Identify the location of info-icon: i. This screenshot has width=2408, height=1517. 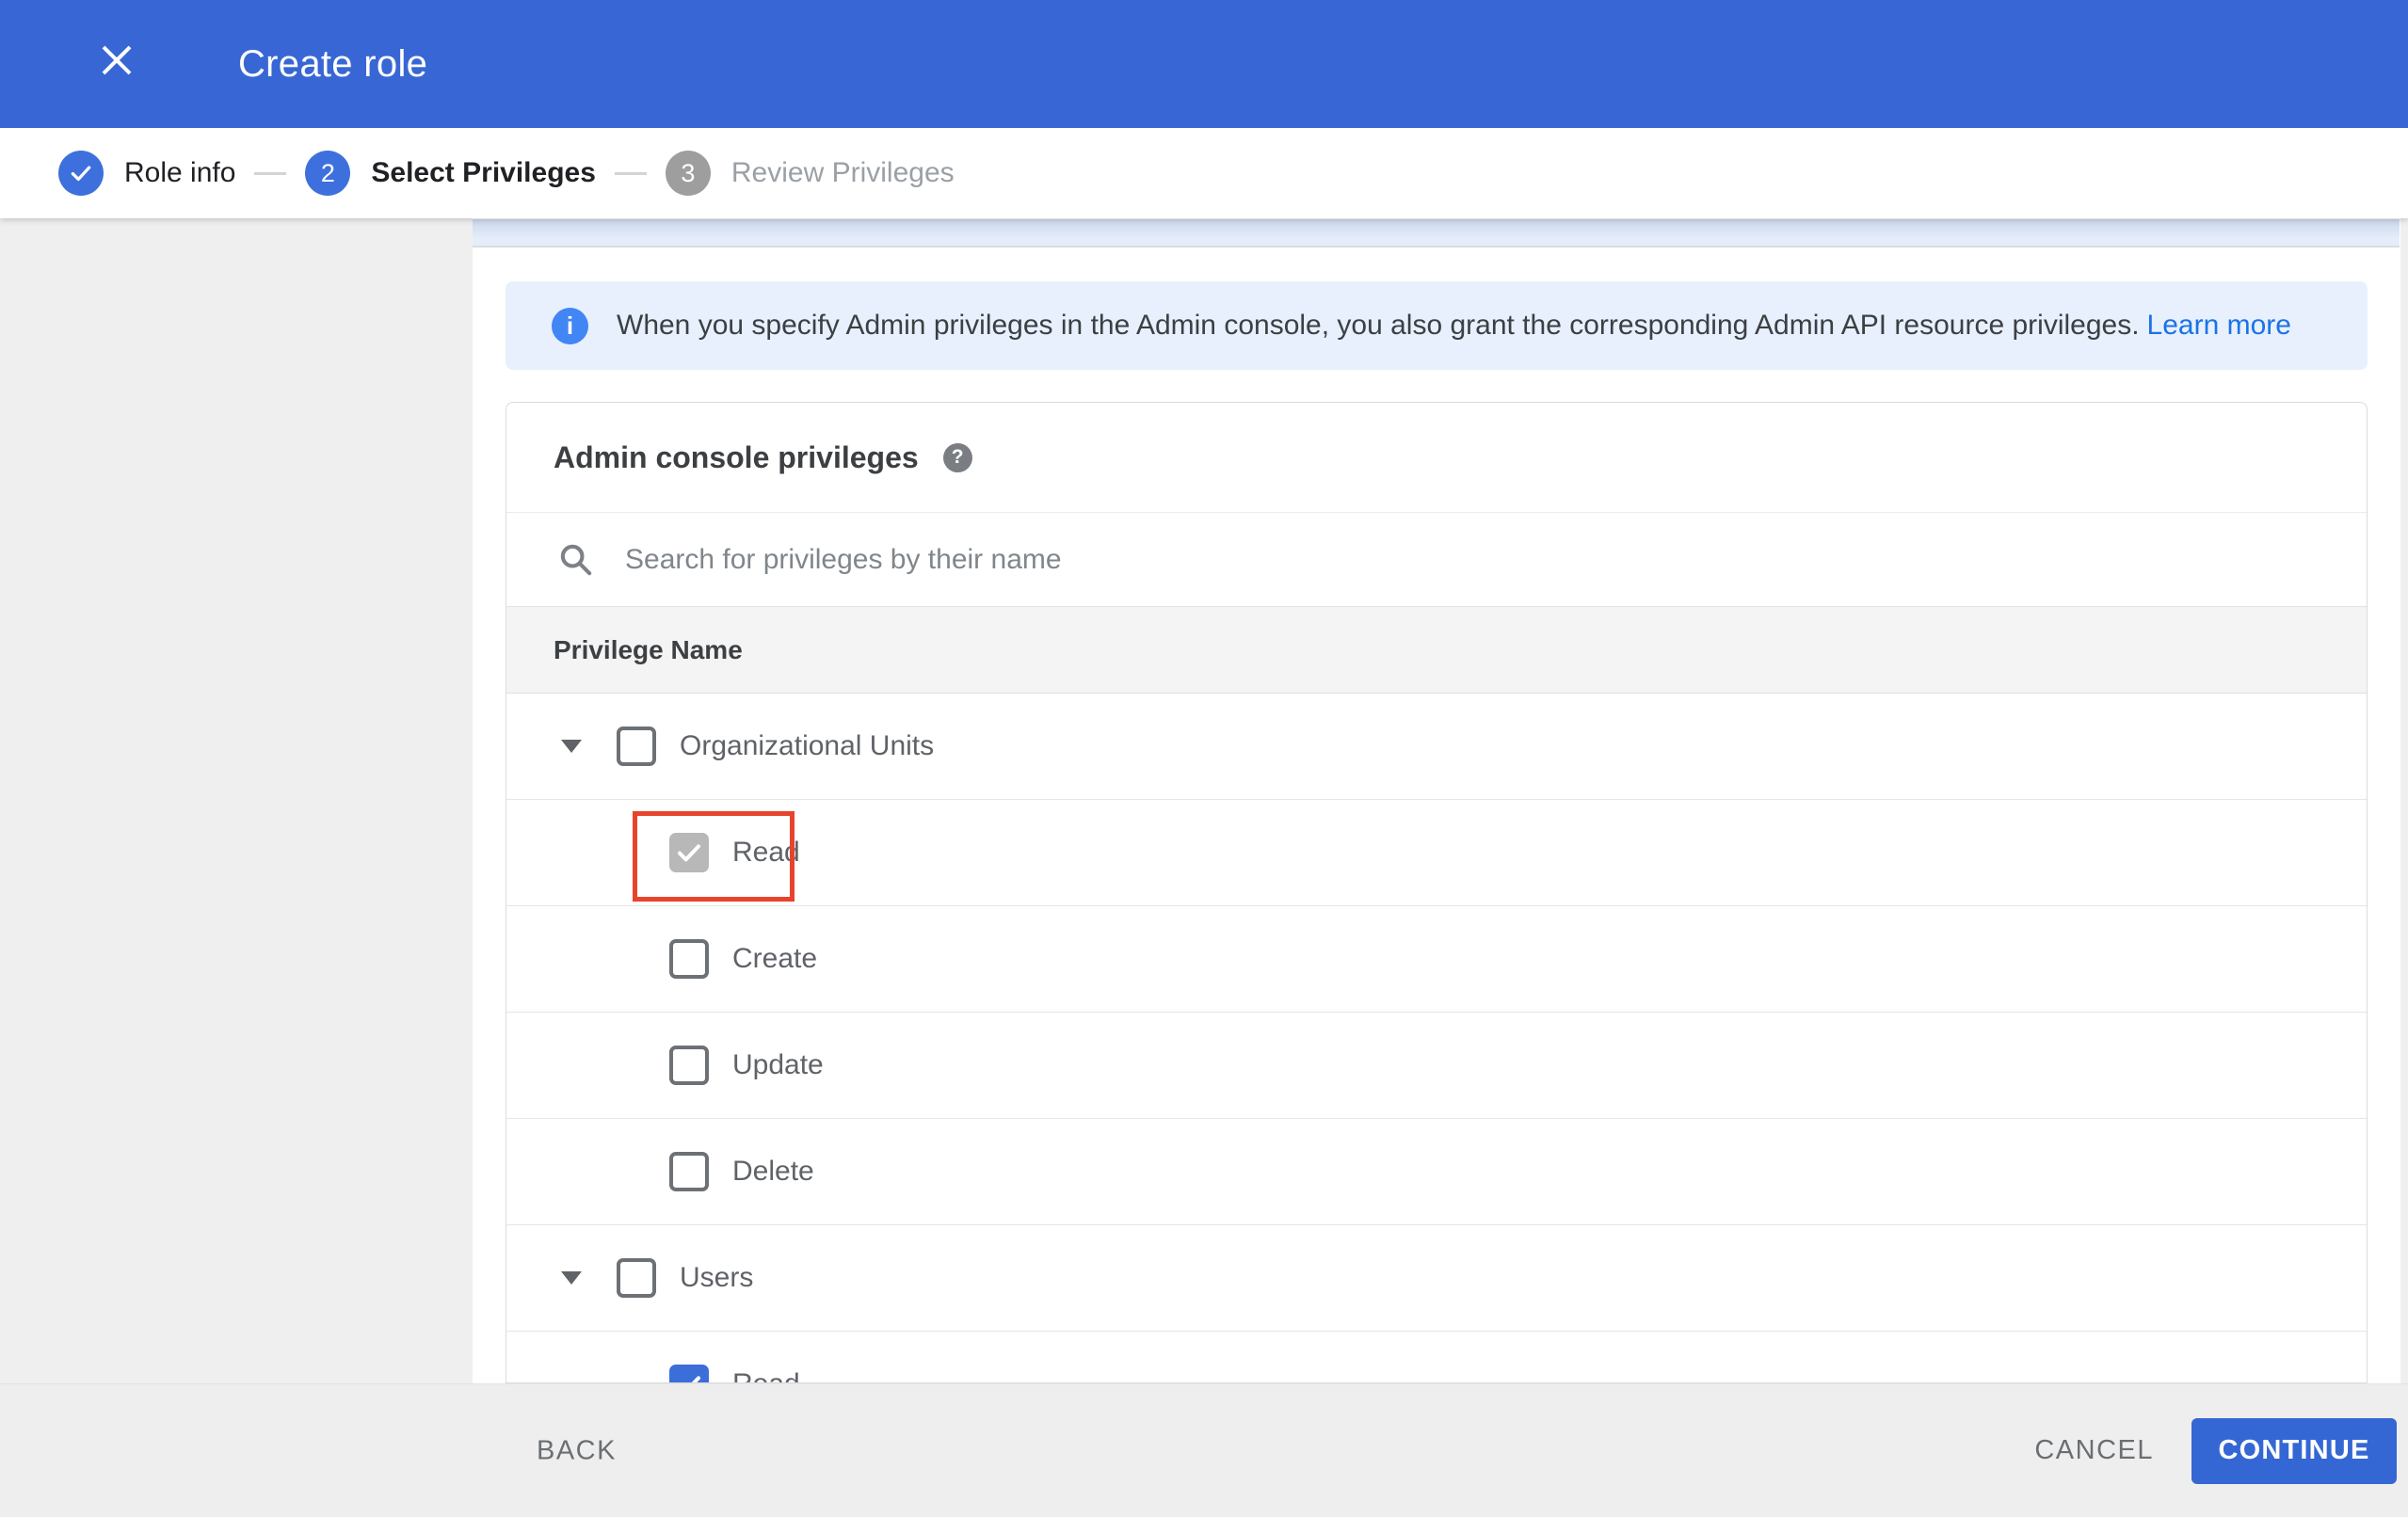
(570, 325).